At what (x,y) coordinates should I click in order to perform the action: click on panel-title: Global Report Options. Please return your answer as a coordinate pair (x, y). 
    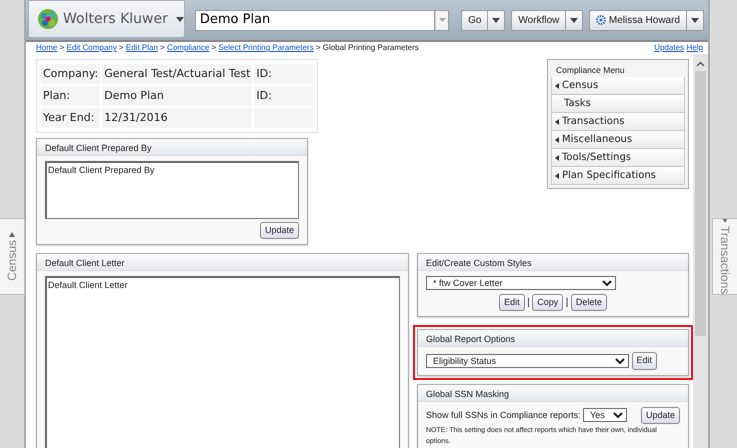
    Looking at the image, I should click on (553, 338).